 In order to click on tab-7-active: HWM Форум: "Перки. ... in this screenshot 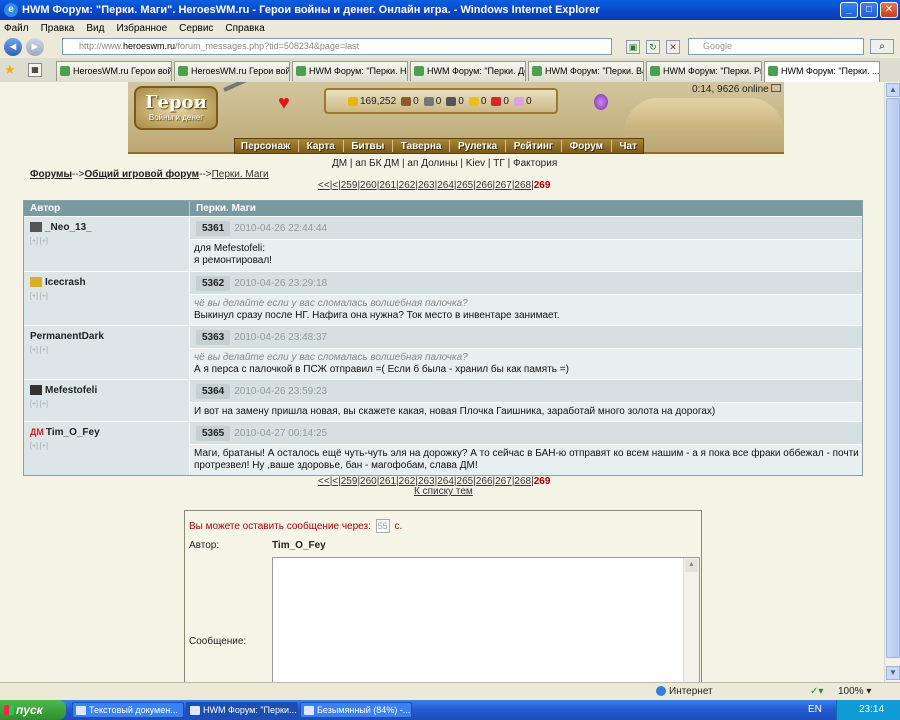, I will do `click(822, 71)`.